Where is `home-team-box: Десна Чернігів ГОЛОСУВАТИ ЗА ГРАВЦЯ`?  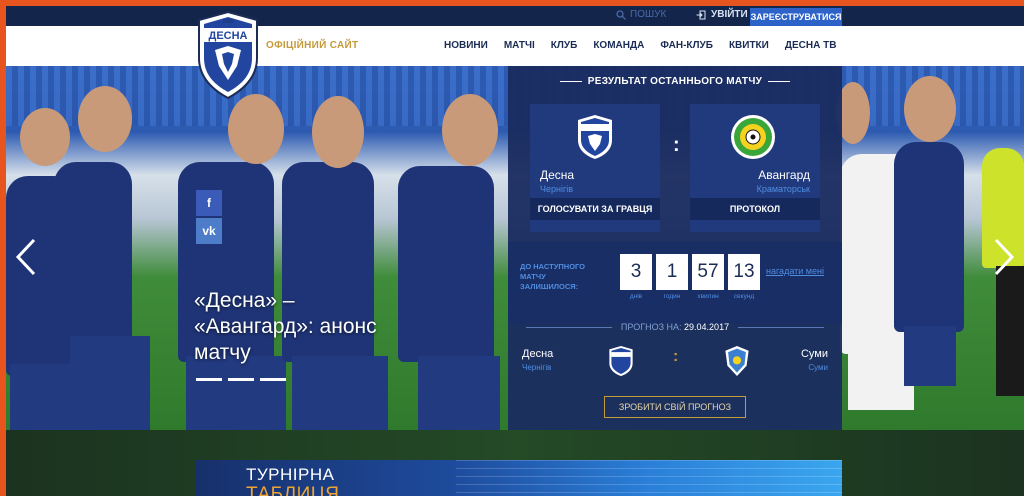 home-team-box: Десна Чернігів ГОЛОСУВАТИ ЗА ГРАВЦЯ is located at coordinates (595, 168).